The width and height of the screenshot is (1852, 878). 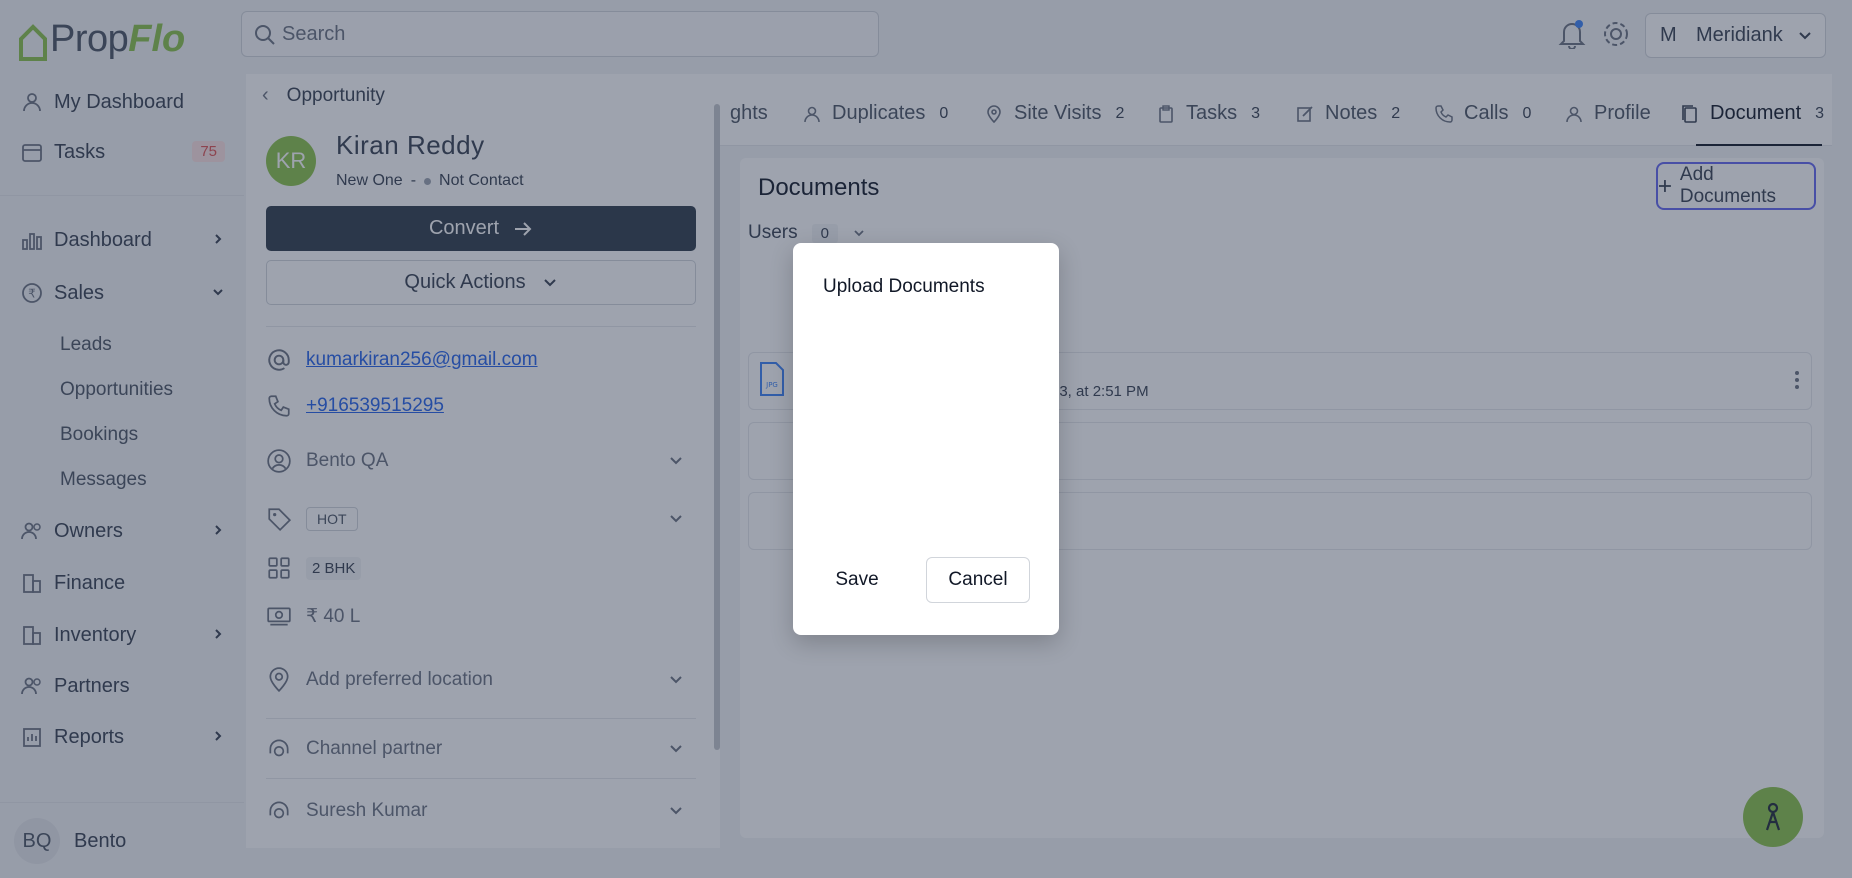 I want to click on save-button: Save, so click(x=857, y=580).